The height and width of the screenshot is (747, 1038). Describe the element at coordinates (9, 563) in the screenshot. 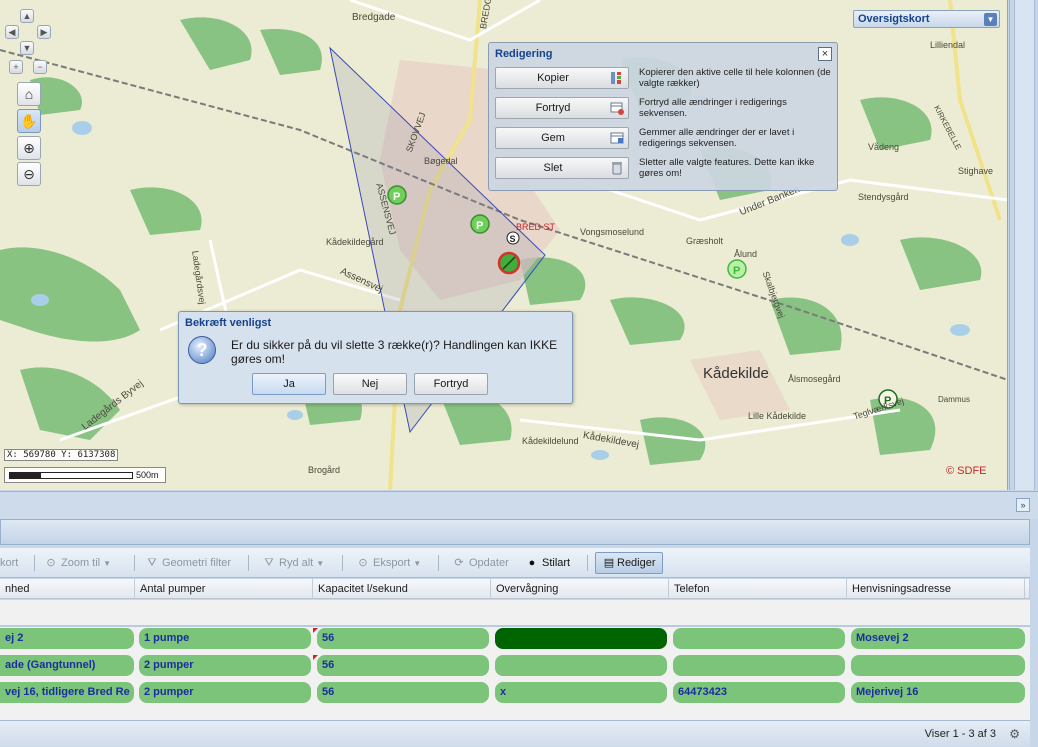

I see `toolbar-kort-button: kort` at that location.